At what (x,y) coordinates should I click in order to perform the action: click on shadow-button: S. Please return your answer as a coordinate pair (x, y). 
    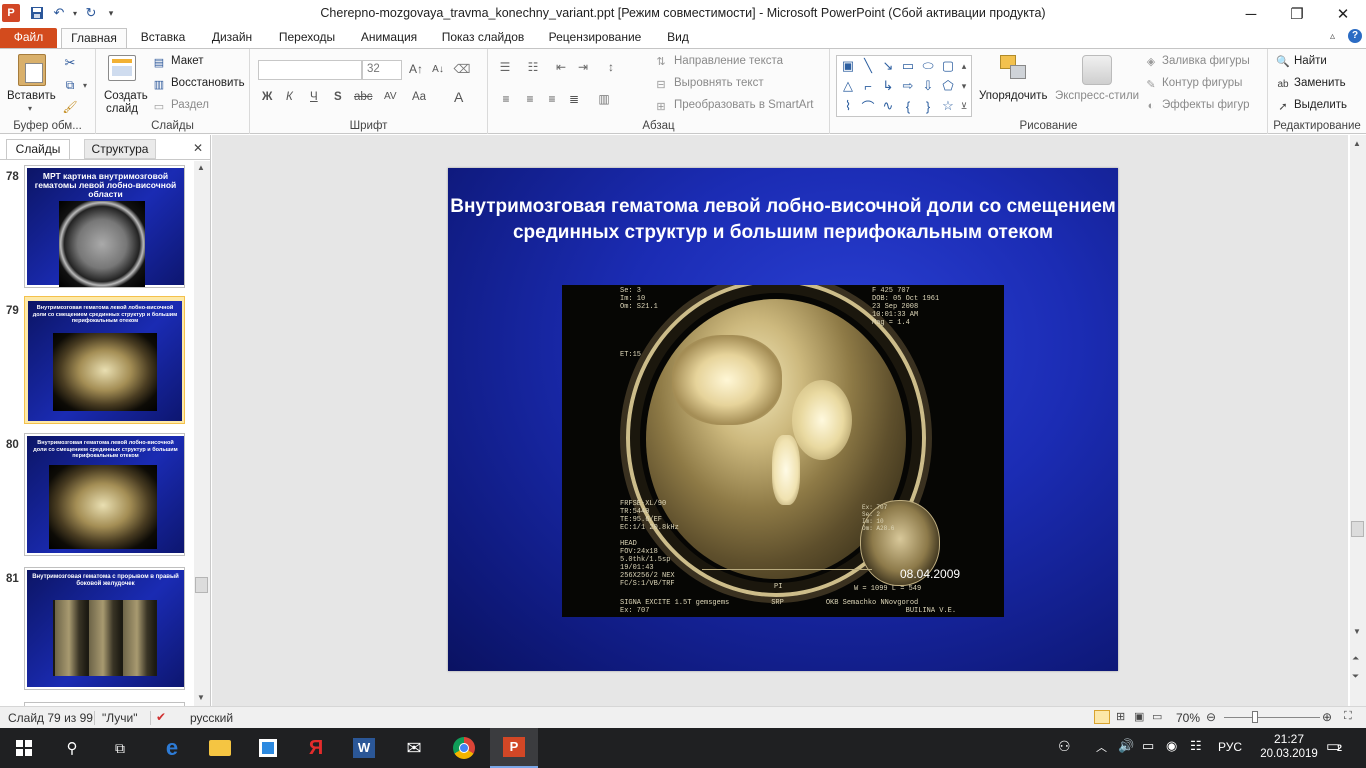
    Looking at the image, I should click on (338, 97).